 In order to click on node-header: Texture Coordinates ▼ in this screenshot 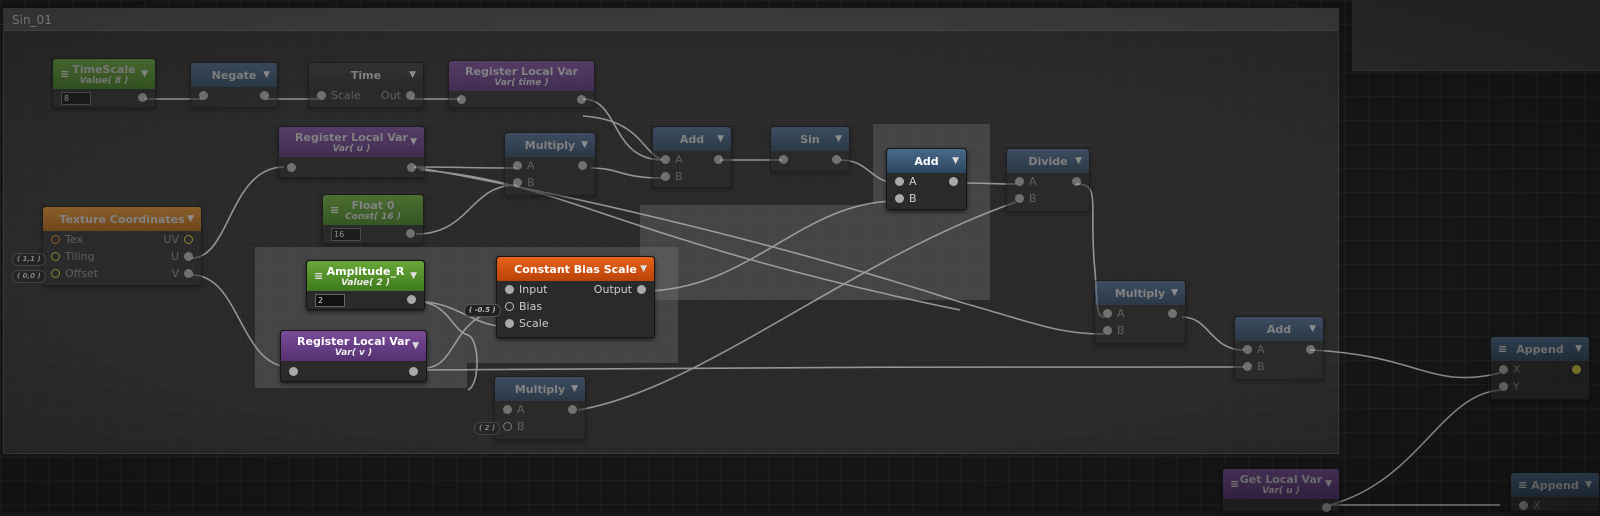, I will do `click(122, 219)`.